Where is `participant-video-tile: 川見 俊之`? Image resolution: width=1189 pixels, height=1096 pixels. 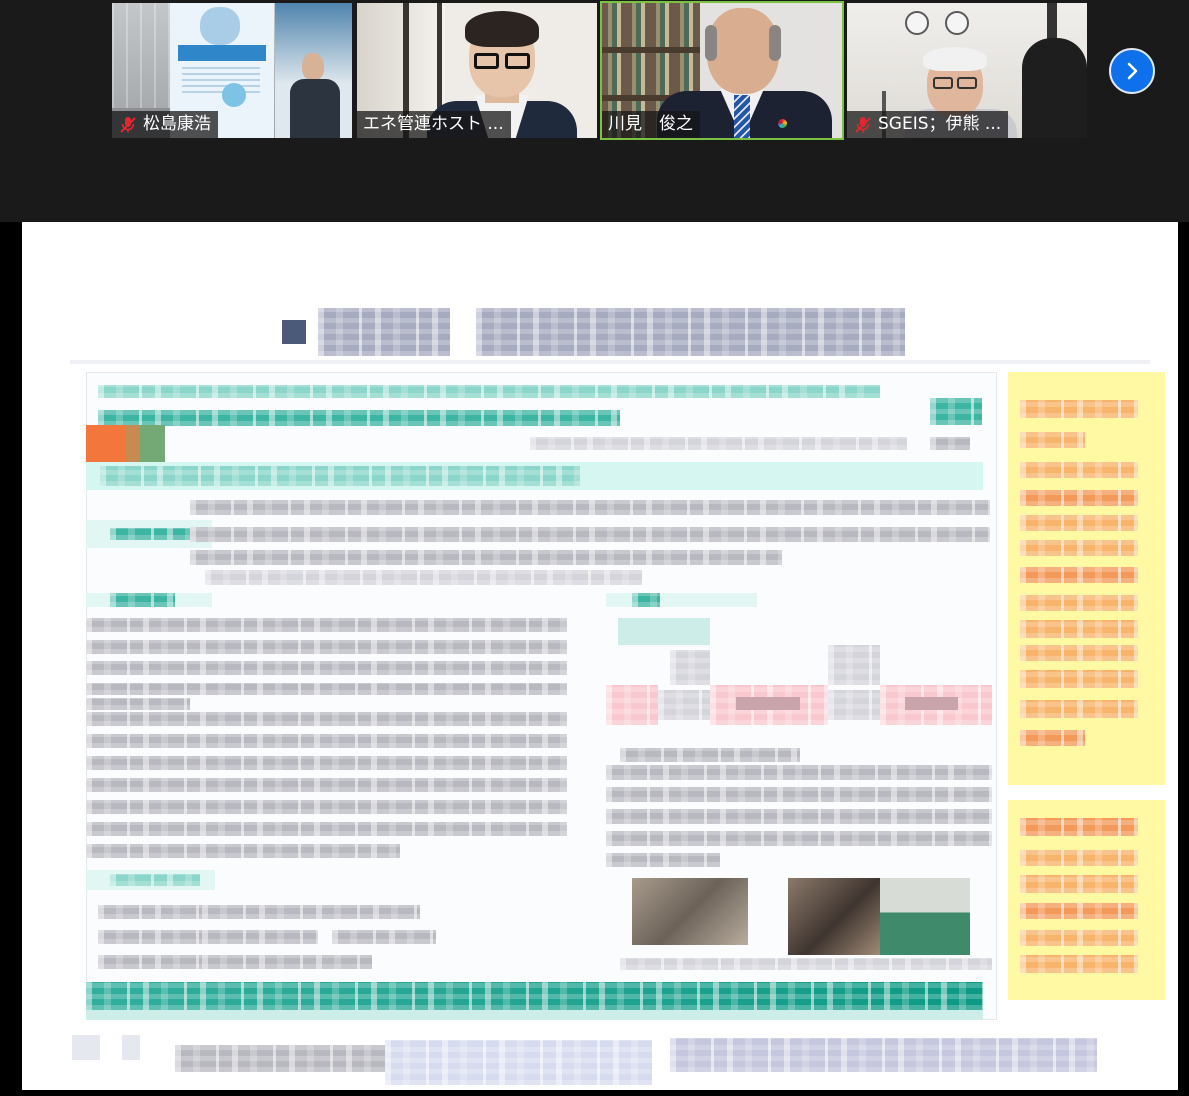 participant-video-tile: 川見 俊之 is located at coordinates (722, 70).